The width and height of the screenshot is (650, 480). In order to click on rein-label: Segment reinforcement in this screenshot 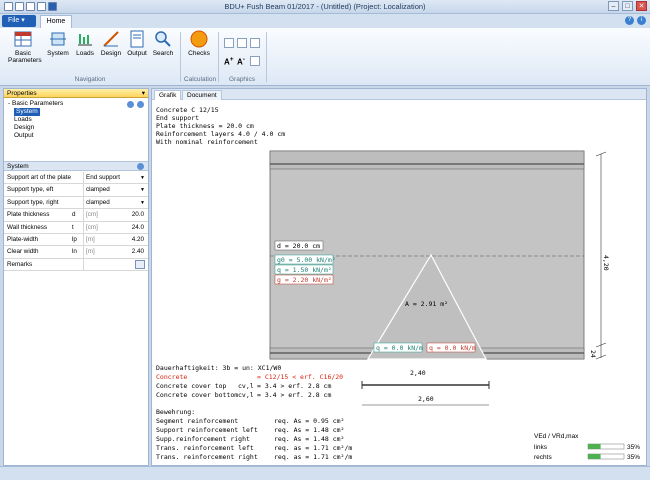, I will do `click(197, 421)`.